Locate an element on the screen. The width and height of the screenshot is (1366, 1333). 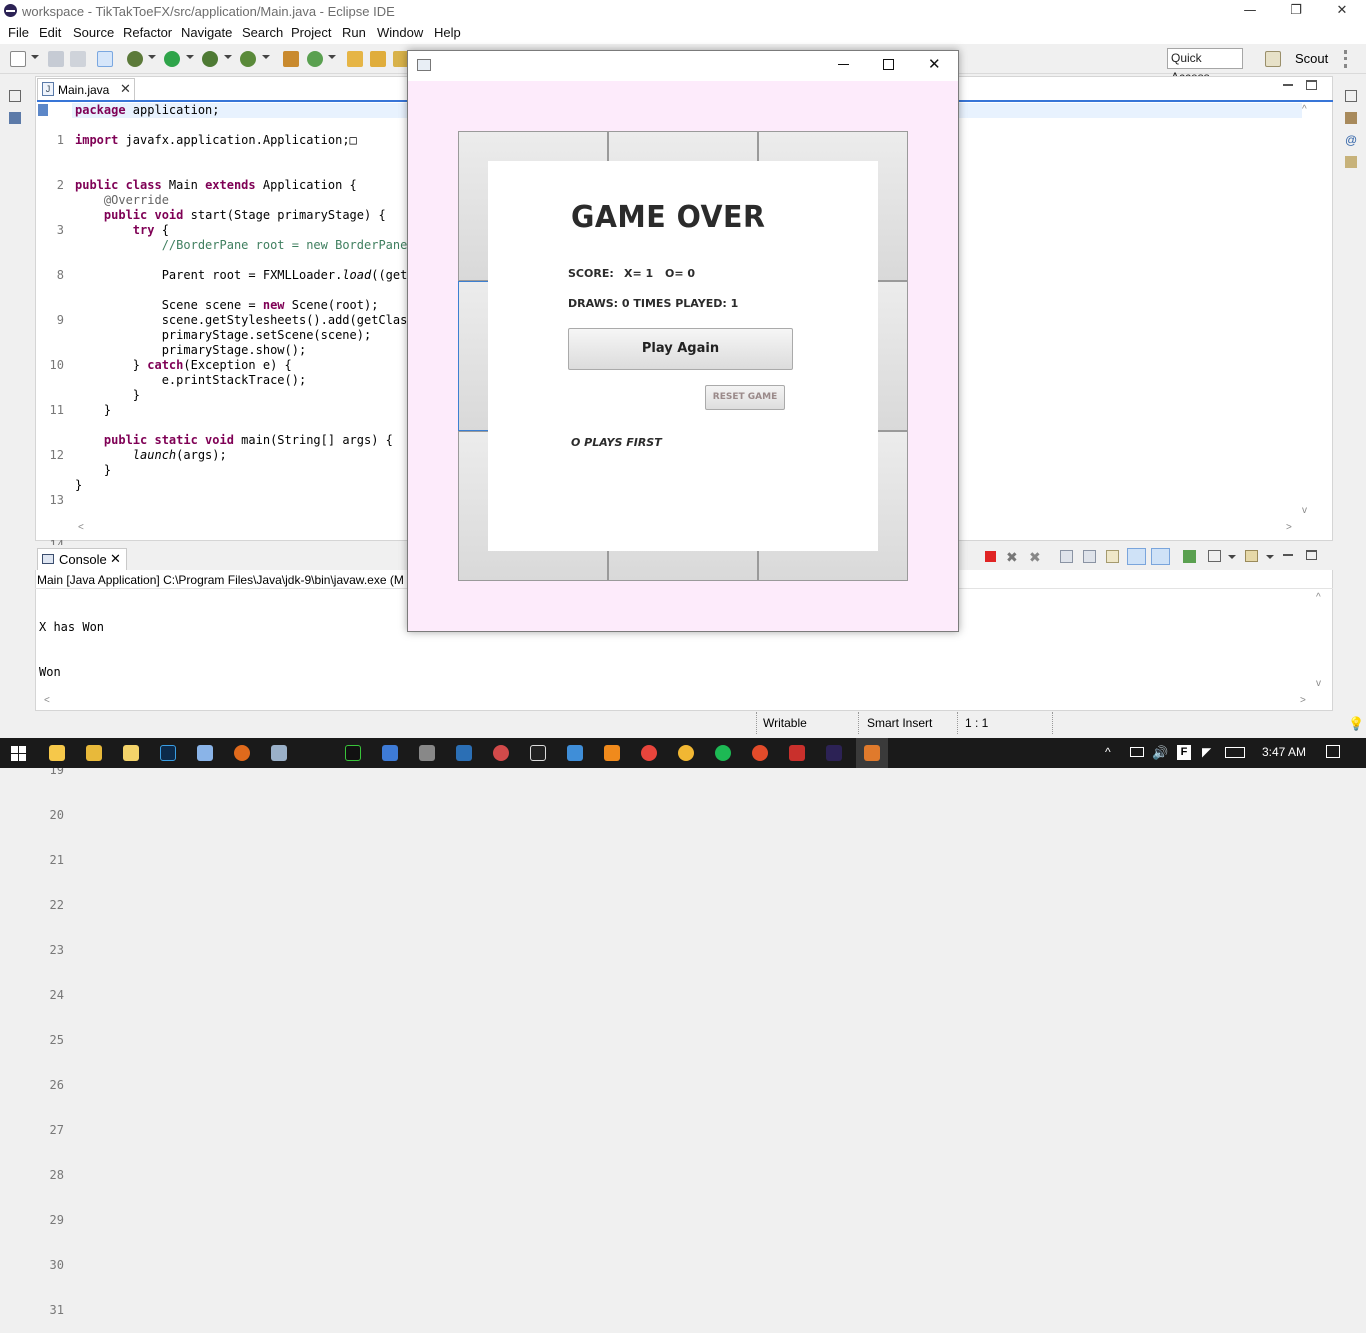
external-tools-icon is located at coordinates (248, 59).